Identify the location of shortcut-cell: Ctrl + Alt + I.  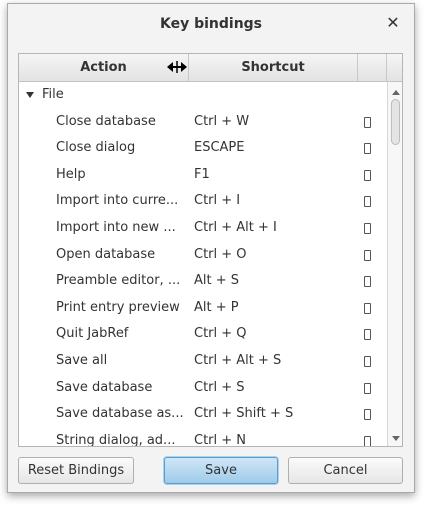
(271, 228).